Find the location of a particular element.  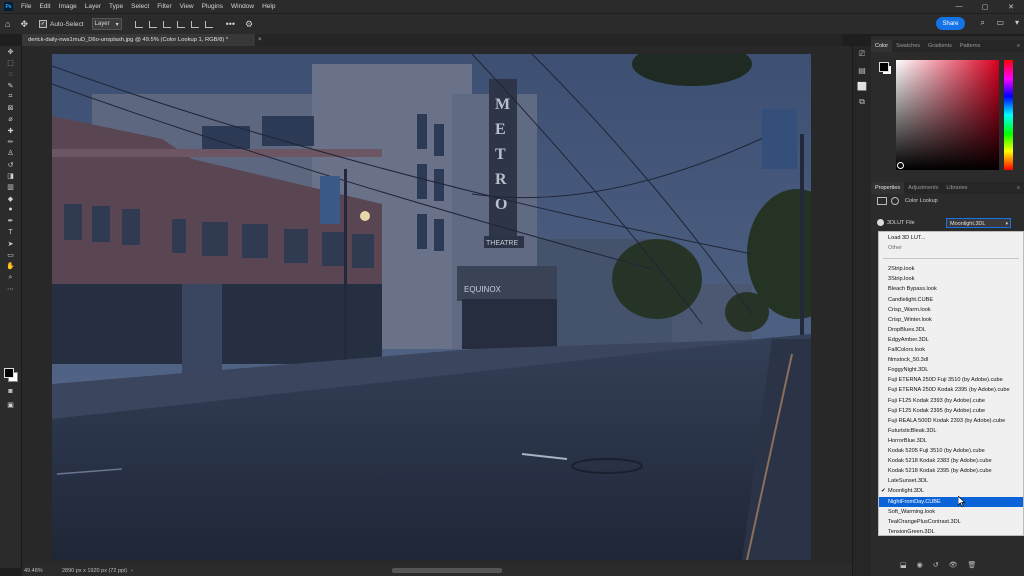

pen-tool-icon: ✒ is located at coordinates (10, 220).